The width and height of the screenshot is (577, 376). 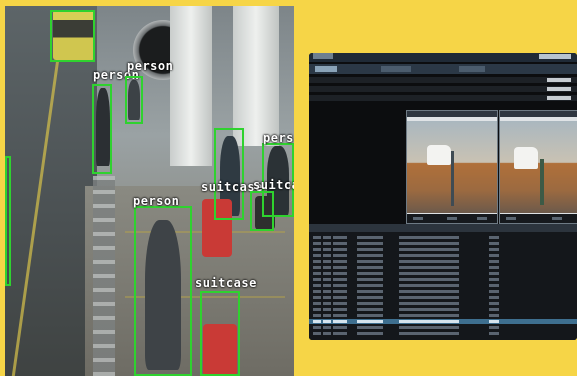 I want to click on detection-label: person, so click(x=150, y=66).